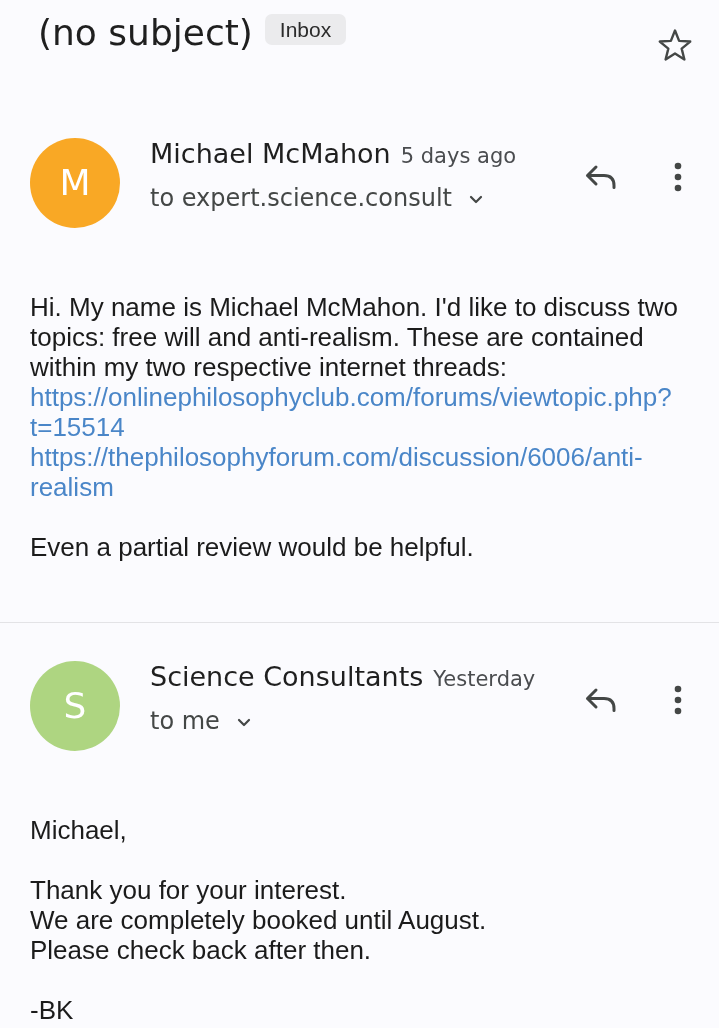 This screenshot has height=1028, width=719. Describe the element at coordinates (270, 154) in the screenshot. I see `sender-name: Michael McMahon` at that location.